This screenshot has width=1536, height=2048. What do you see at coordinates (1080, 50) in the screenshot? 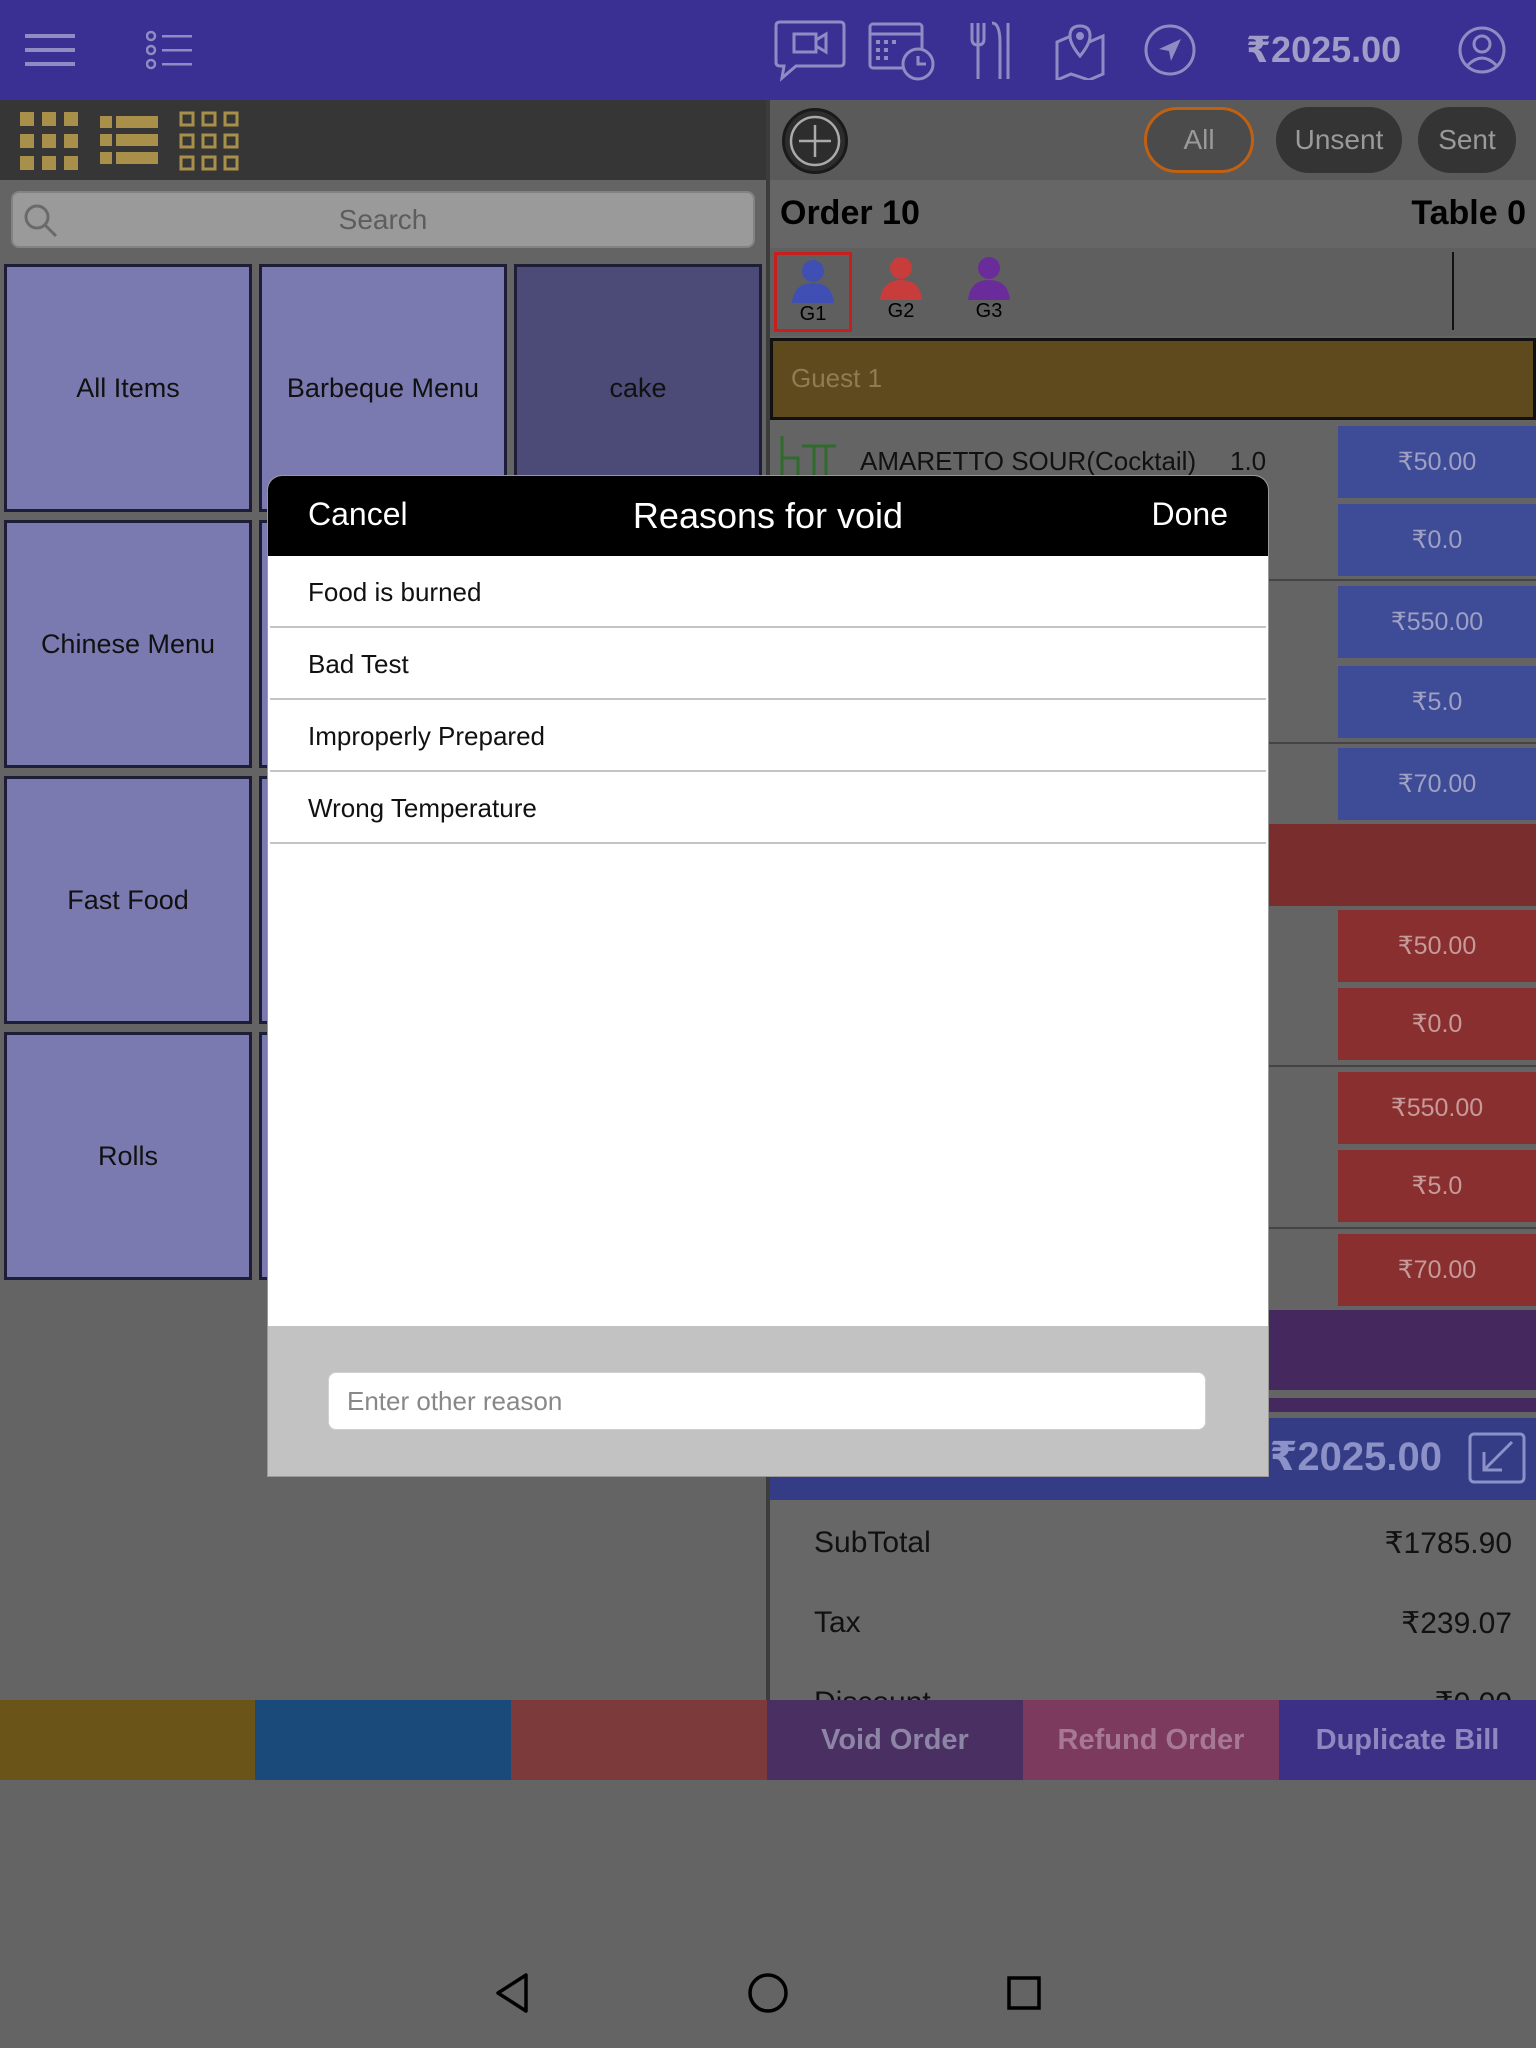
I see `map-pin-icon` at bounding box center [1080, 50].